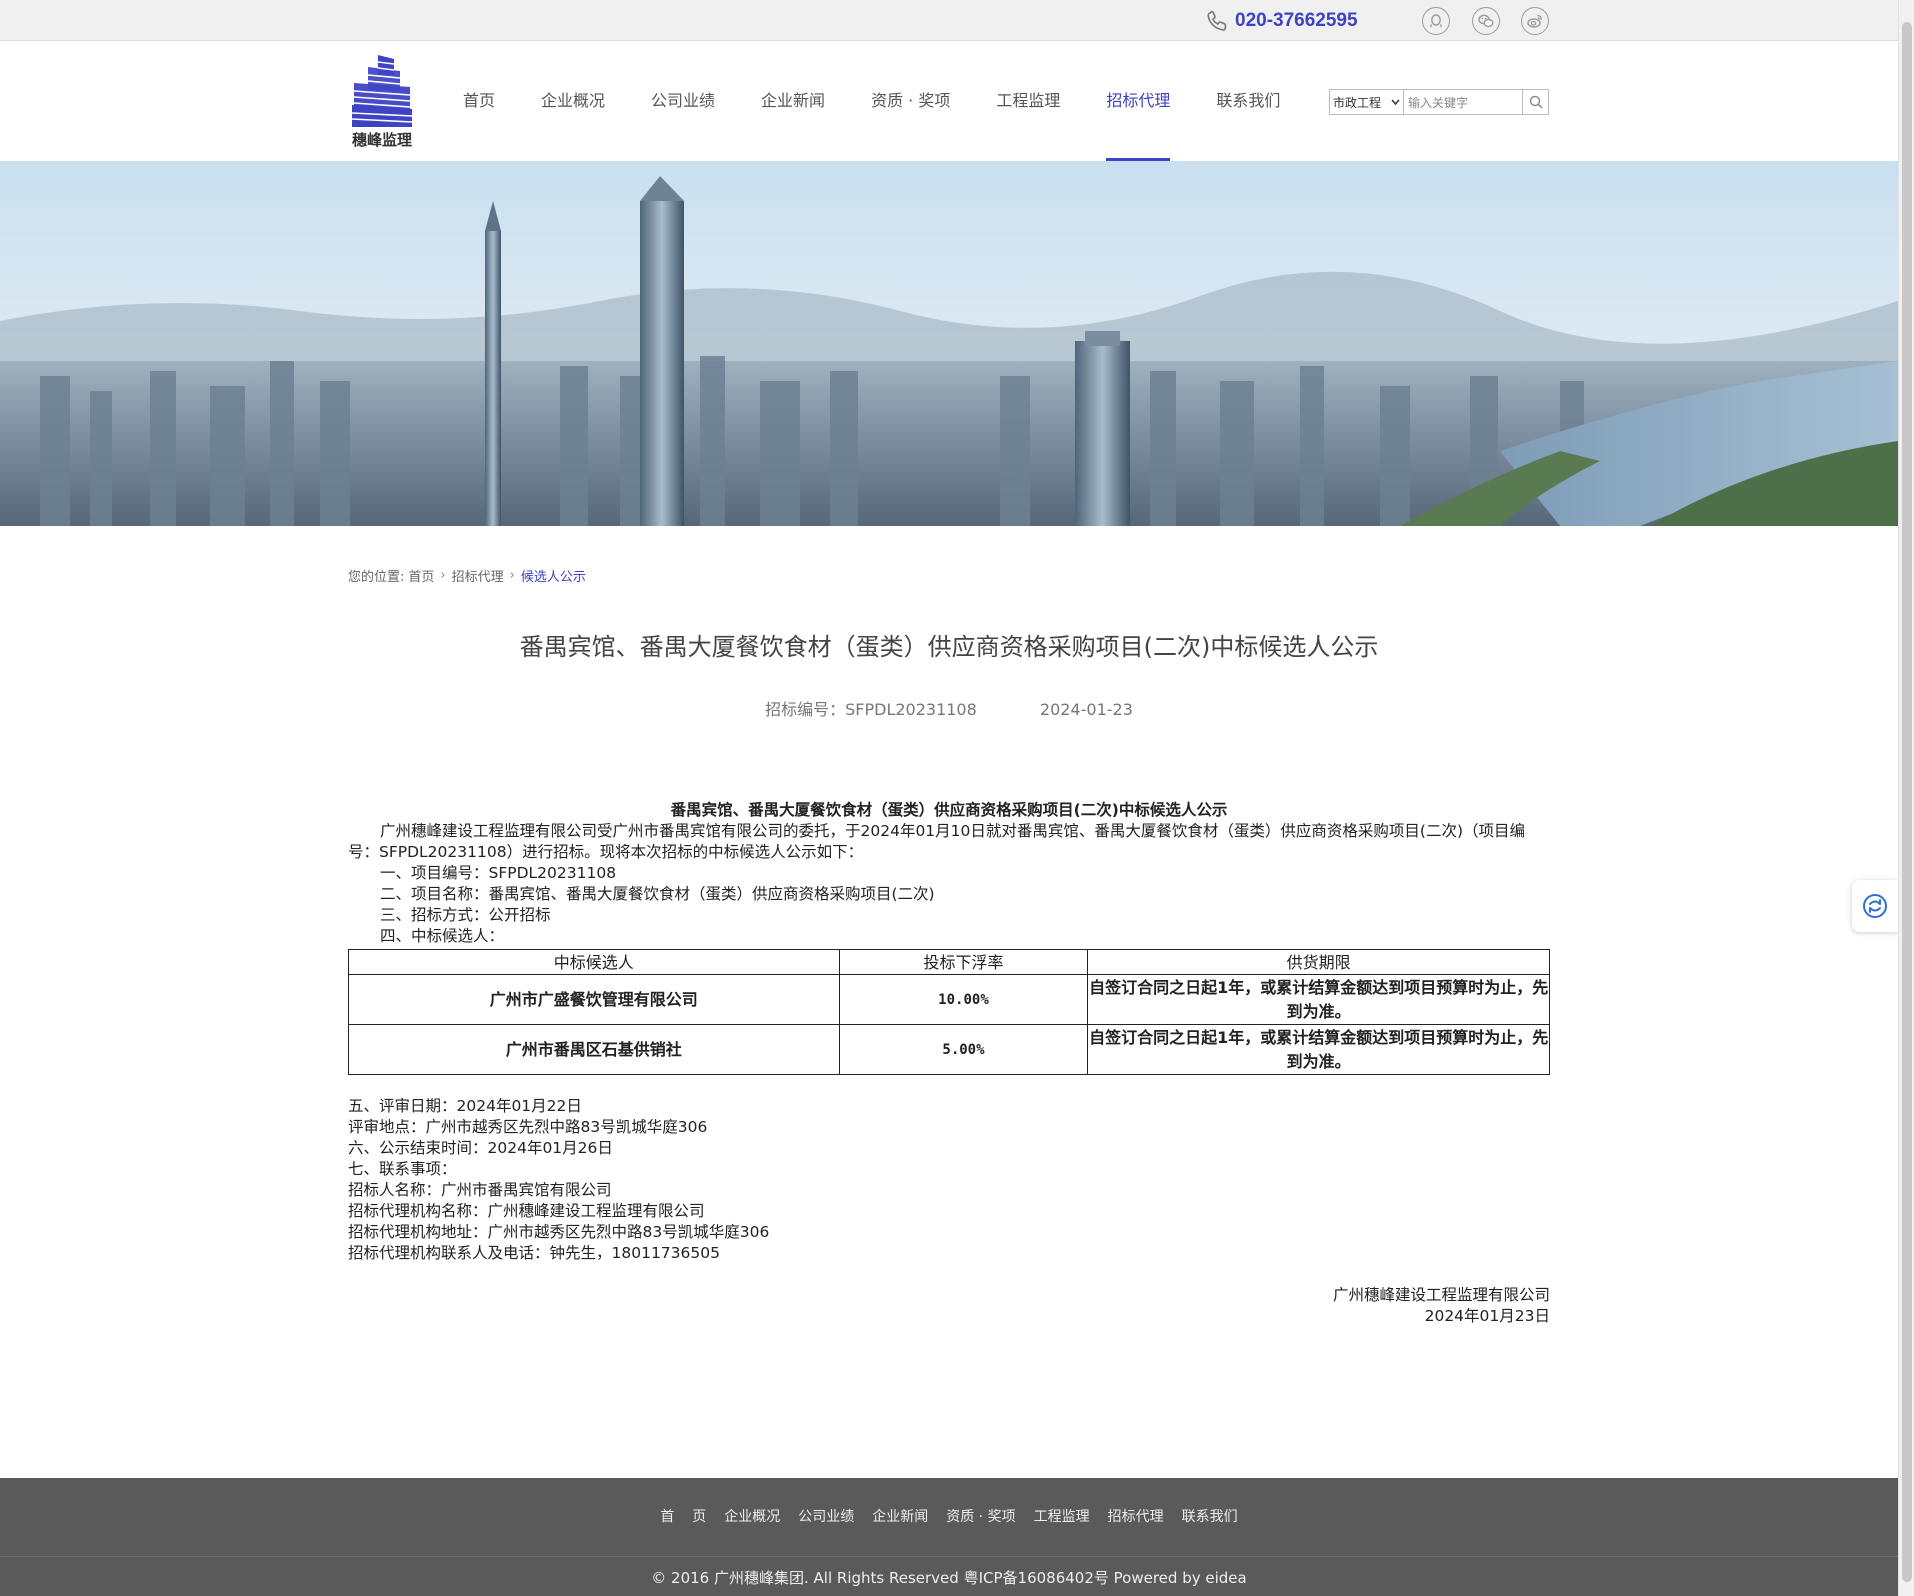 This screenshot has height=1596, width=1914. I want to click on nav-item-supervision: 工程监理, so click(1028, 101).